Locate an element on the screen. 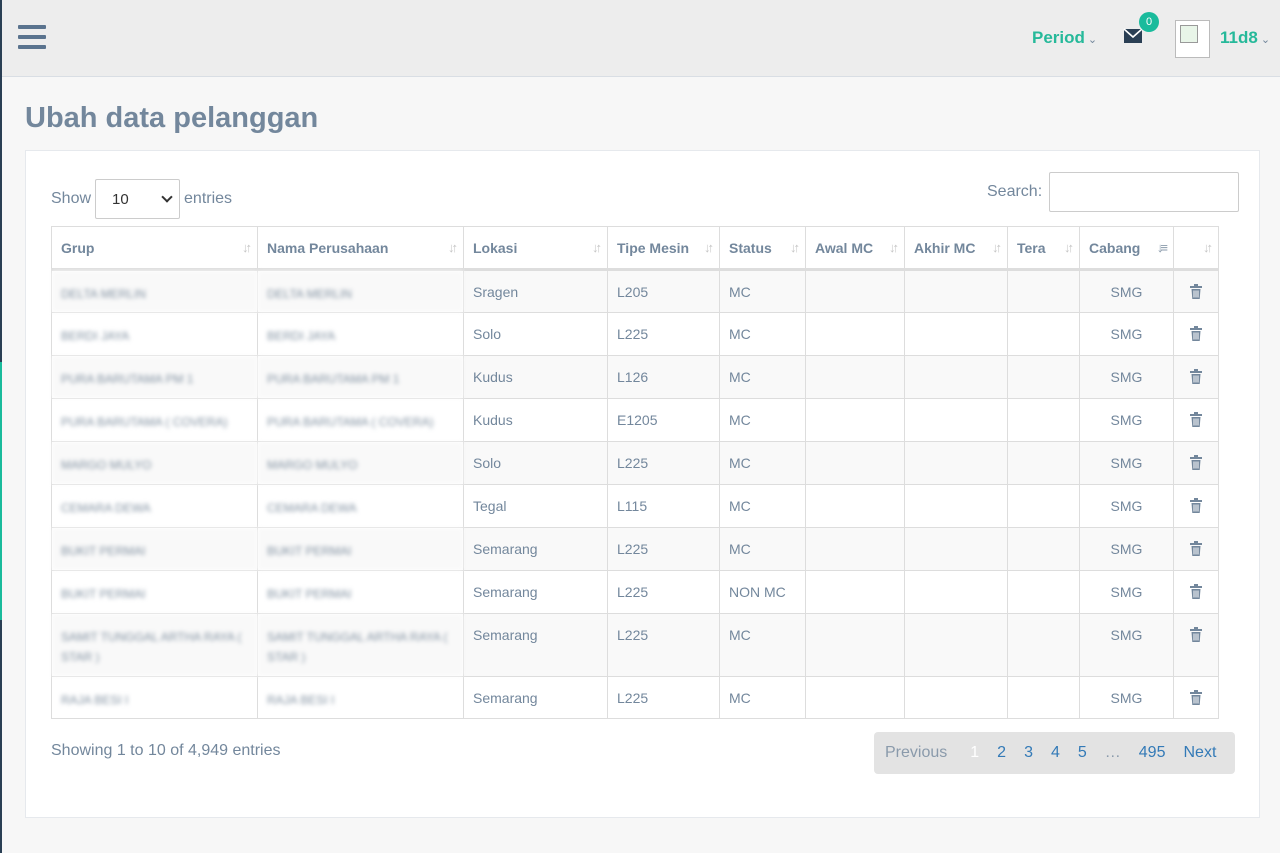 This screenshot has height=853, width=1280. cell-lokasi: Tegal is located at coordinates (535, 506).